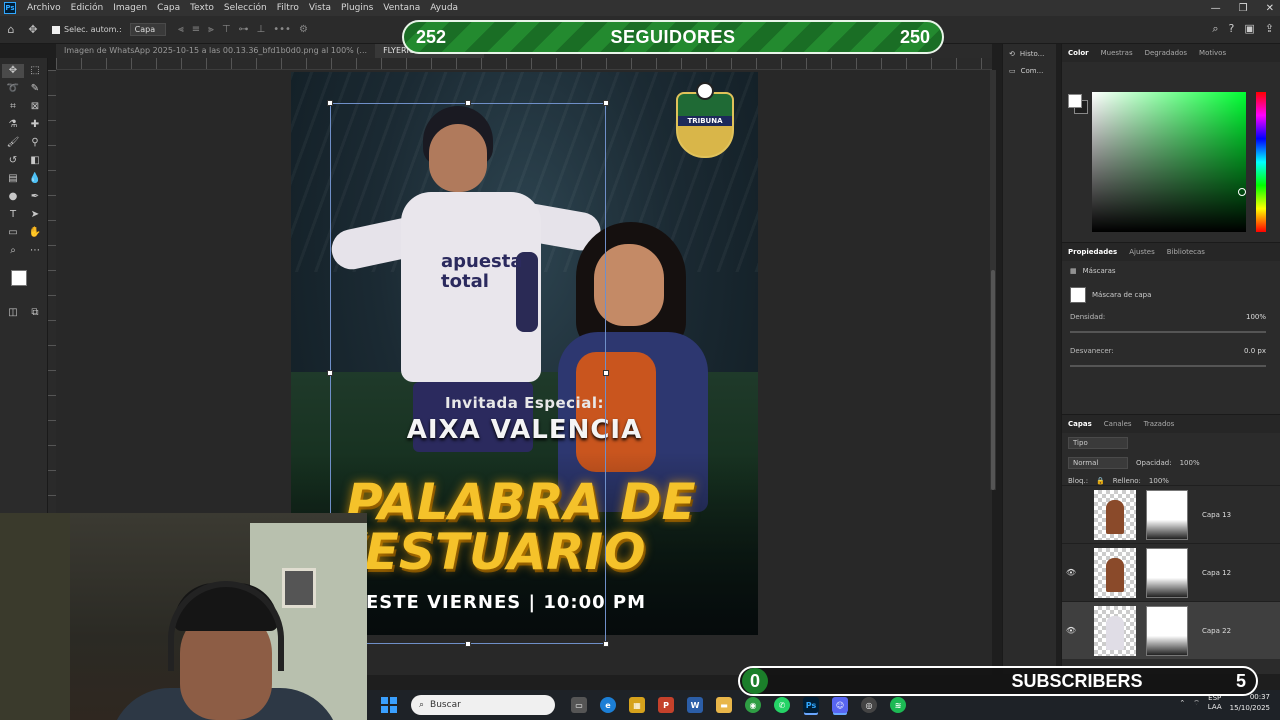 The height and width of the screenshot is (720, 1280). I want to click on frame-tool-icon: ⊠, so click(35, 107).